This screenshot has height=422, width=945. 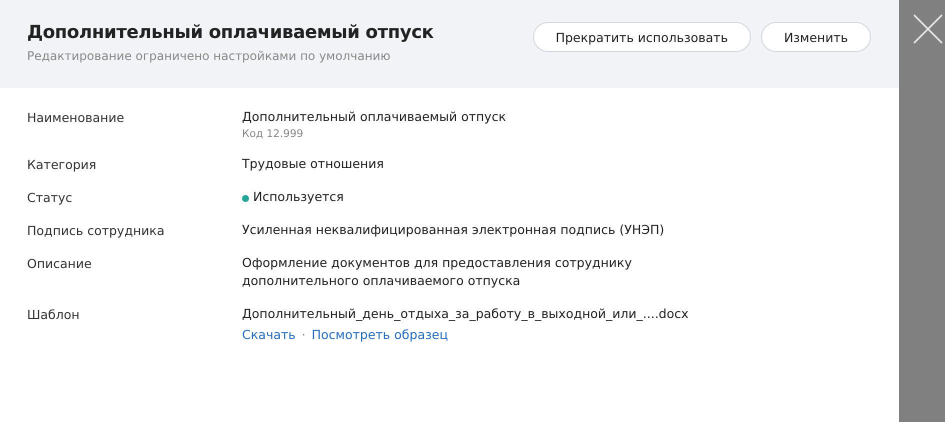 I want to click on field-label: Подпись сотрудника, so click(x=96, y=231).